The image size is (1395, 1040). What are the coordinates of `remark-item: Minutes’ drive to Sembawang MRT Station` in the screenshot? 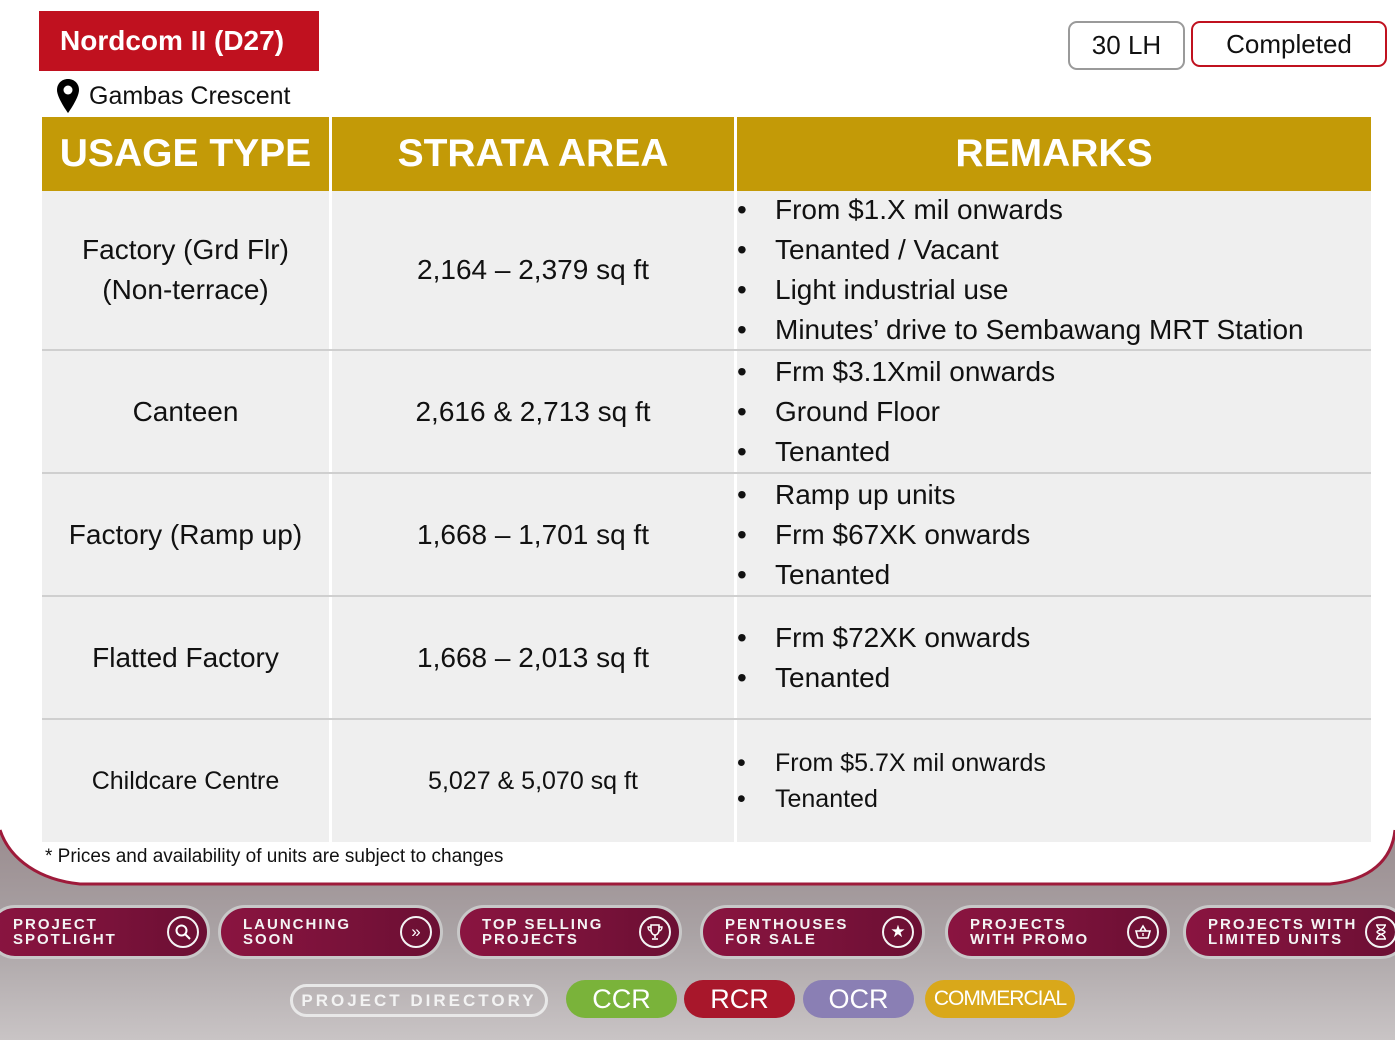 It's located at (1020, 330).